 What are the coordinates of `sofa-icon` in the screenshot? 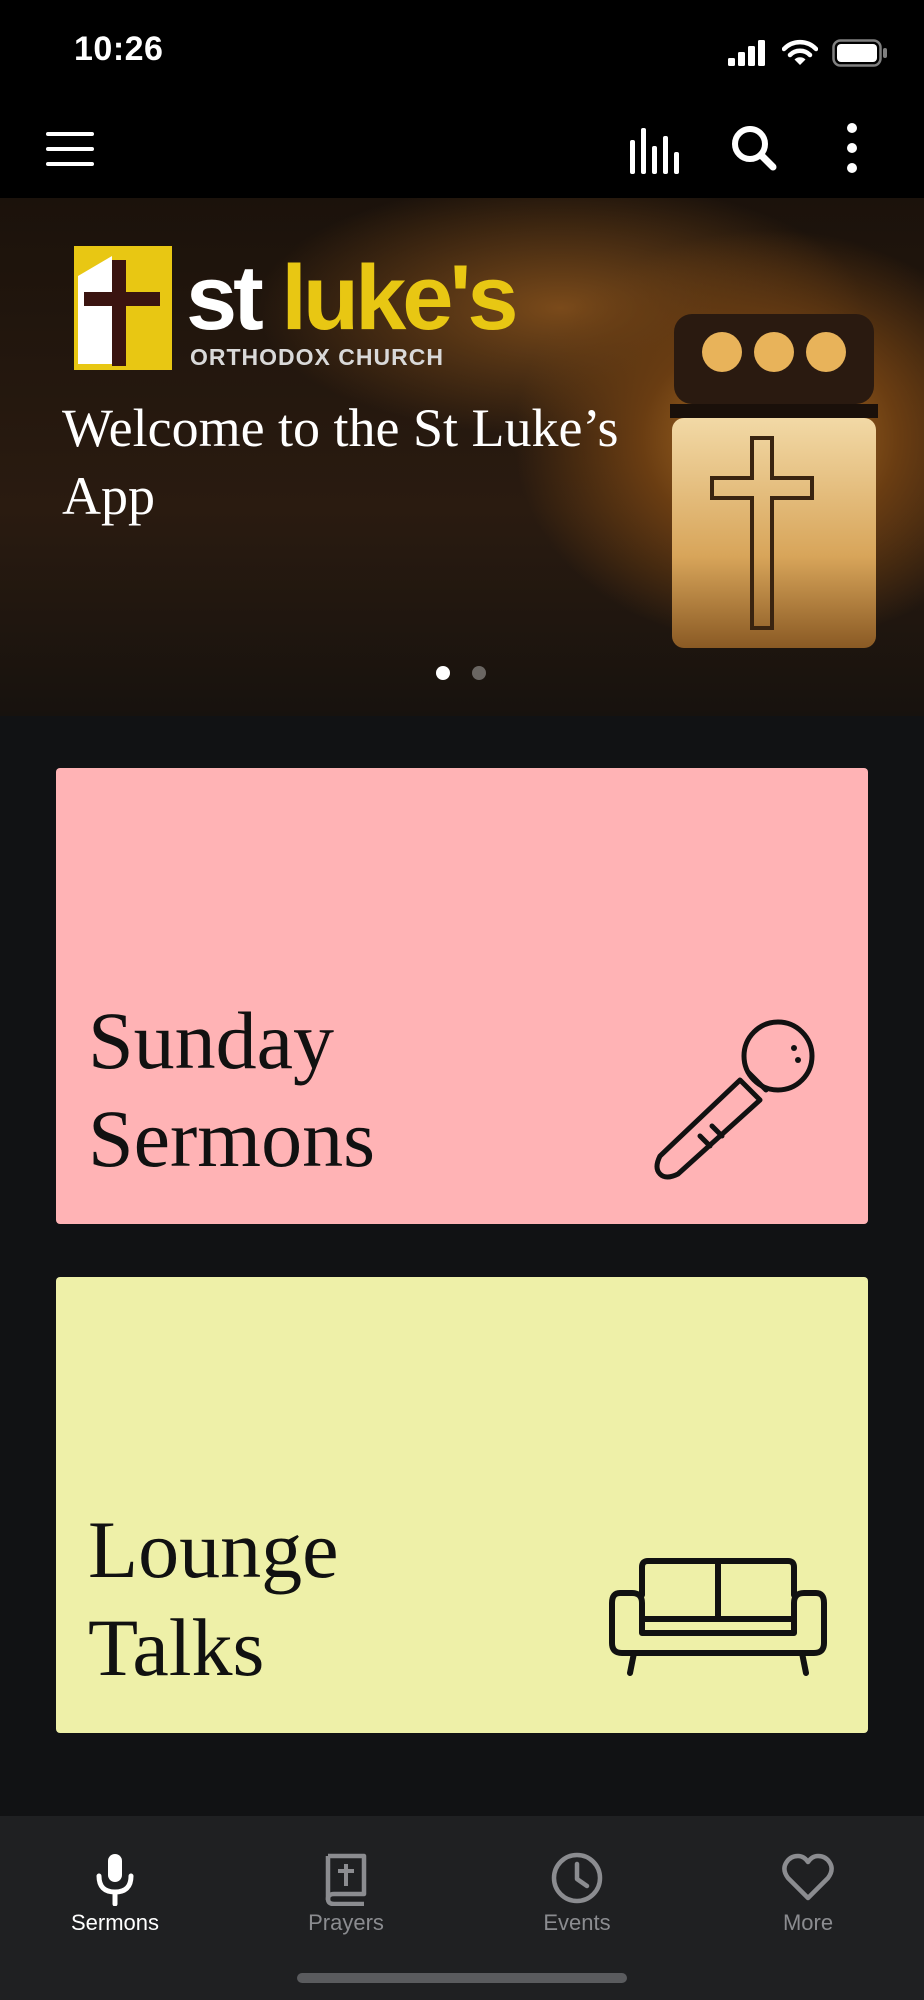 It's located at (718, 1617).